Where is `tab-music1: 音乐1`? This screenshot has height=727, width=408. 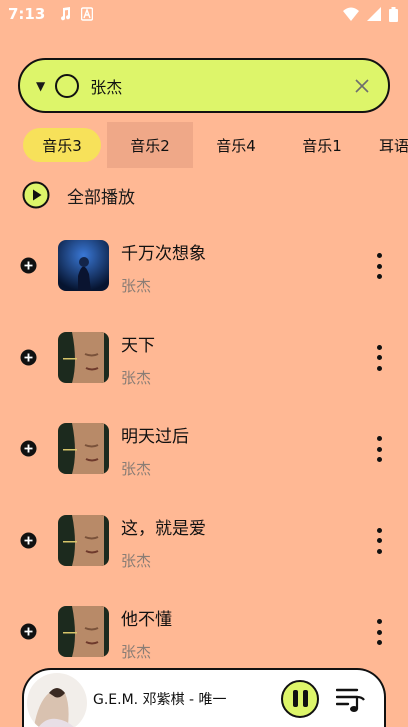 tab-music1: 音乐1 is located at coordinates (322, 145).